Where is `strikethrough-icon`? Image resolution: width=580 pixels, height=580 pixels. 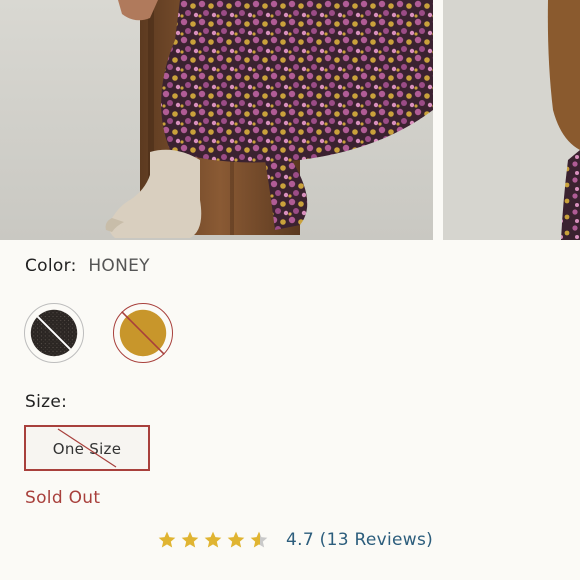
strikethrough-icon is located at coordinates (87, 448).